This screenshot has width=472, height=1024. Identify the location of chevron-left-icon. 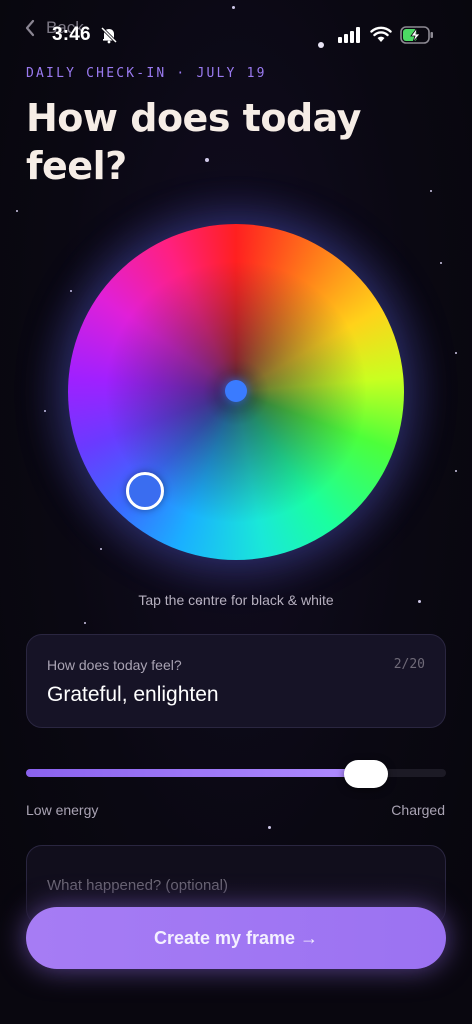
(30, 28).